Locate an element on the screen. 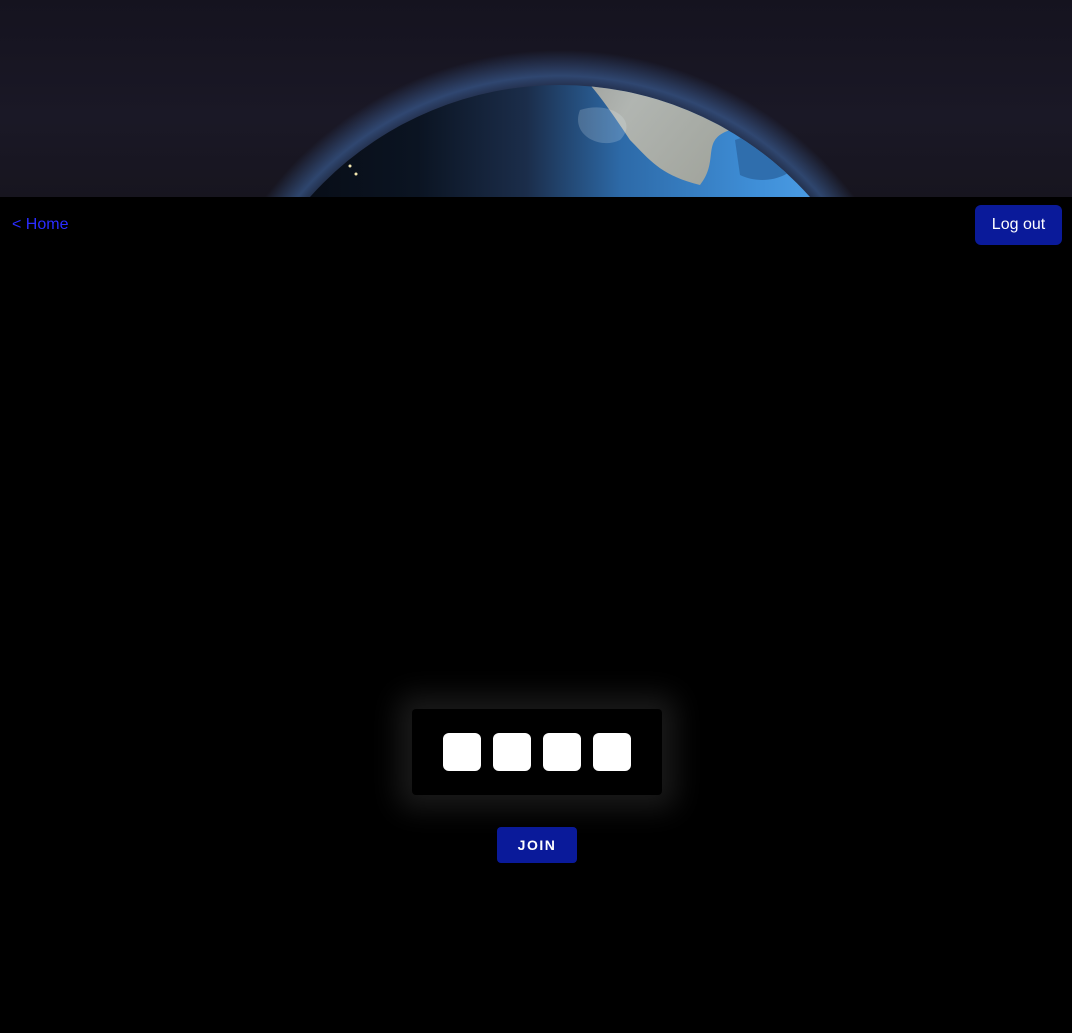  join-button: JOIN is located at coordinates (537, 845).